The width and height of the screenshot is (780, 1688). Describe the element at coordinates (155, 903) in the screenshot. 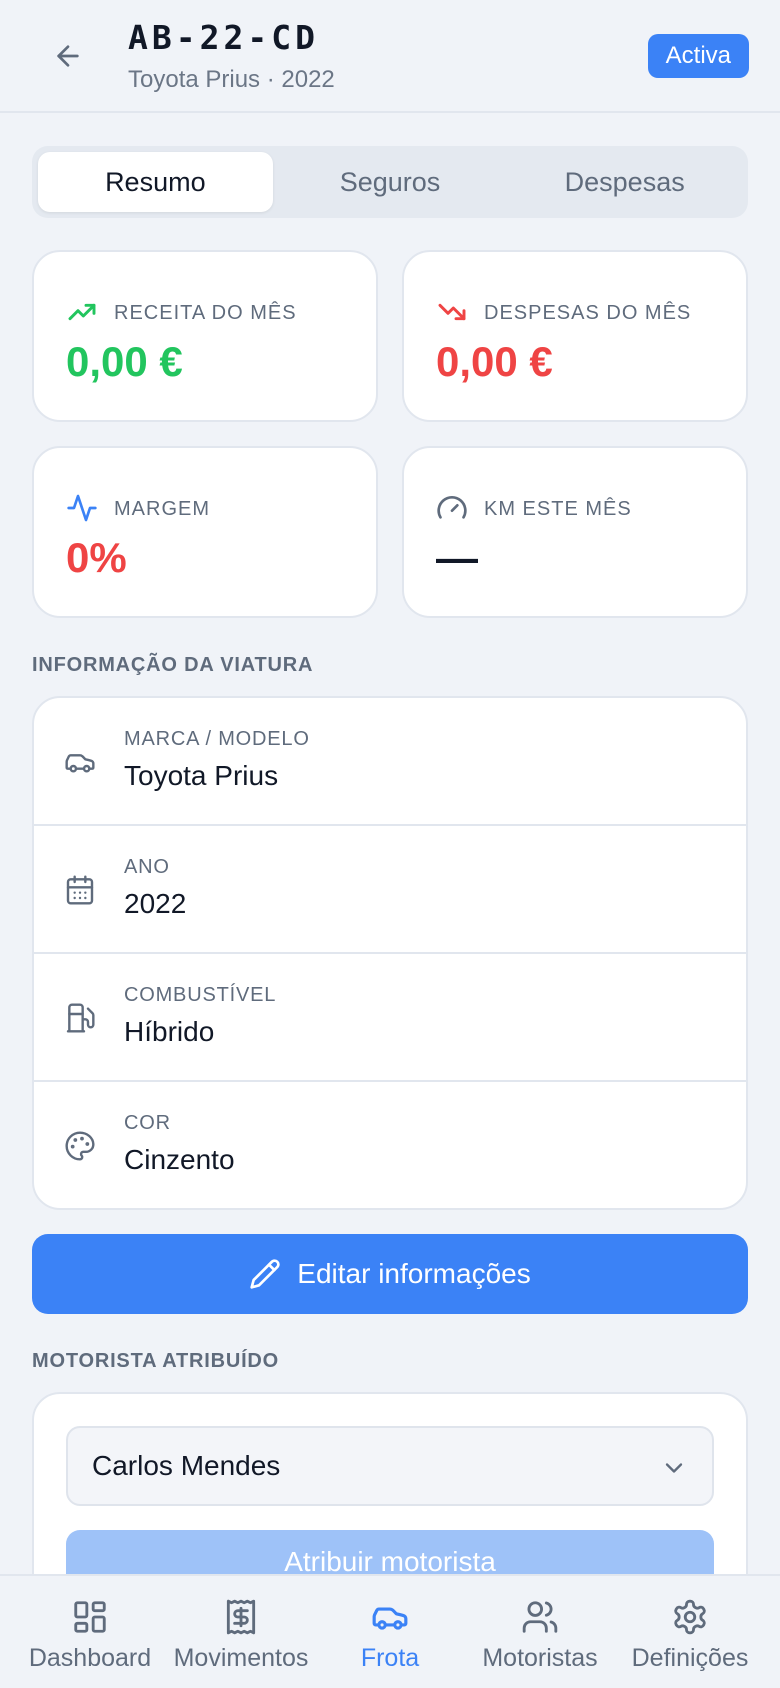

I see `info-value: 2022` at that location.